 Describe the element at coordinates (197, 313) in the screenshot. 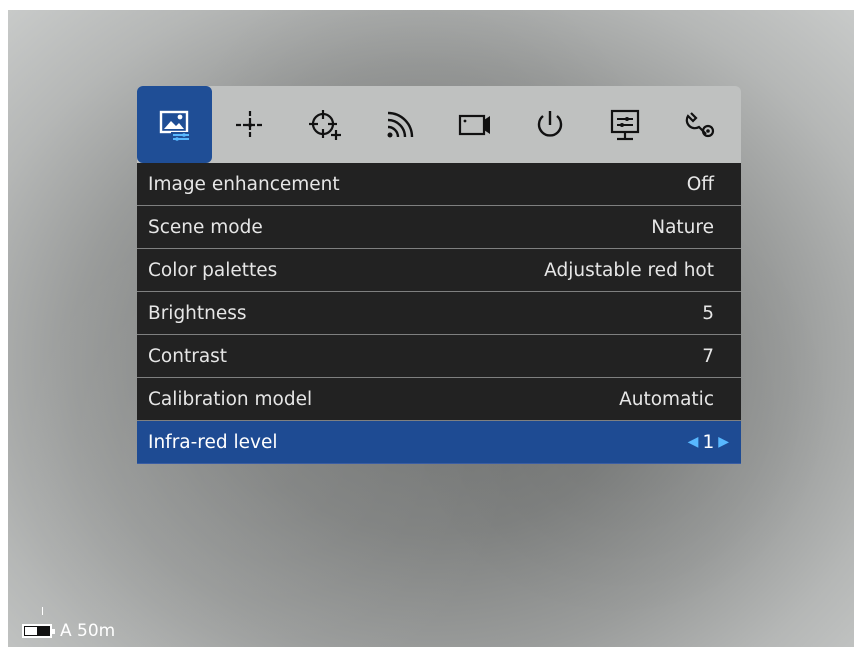

I see `row-label: Brightness` at that location.